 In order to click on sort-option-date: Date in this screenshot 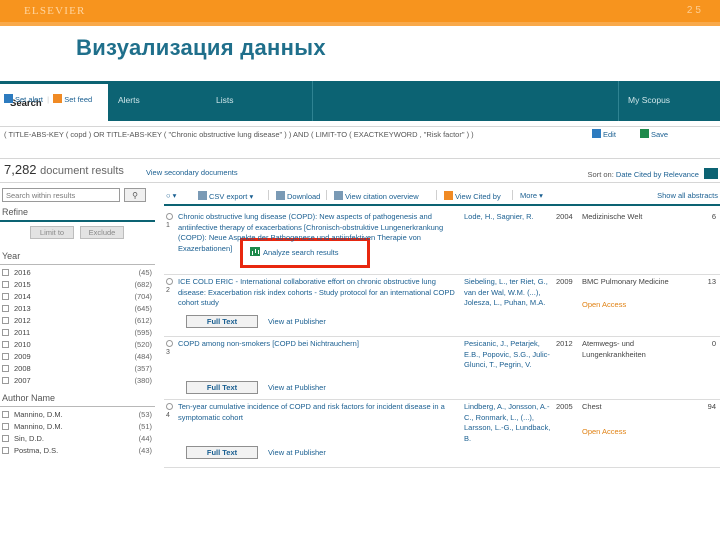, I will do `click(624, 174)`.